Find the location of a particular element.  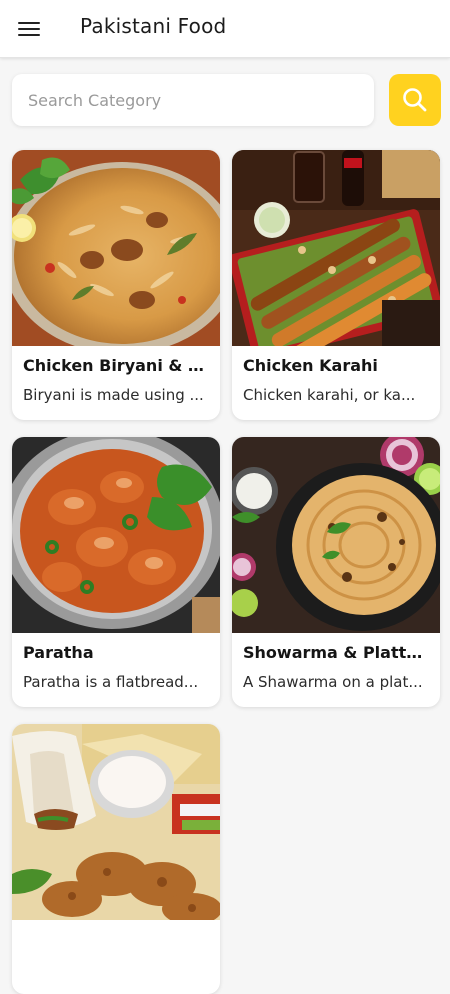

card-title: Paratha is located at coordinates (58, 652).